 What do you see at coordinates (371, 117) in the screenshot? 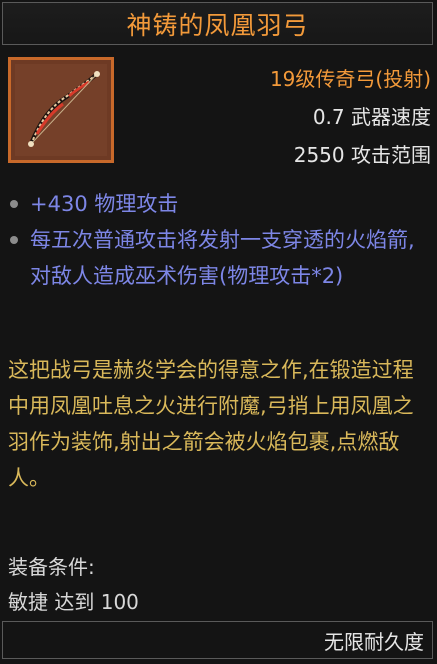
I see `item-attack-speed: 0.7 武器速度` at bounding box center [371, 117].